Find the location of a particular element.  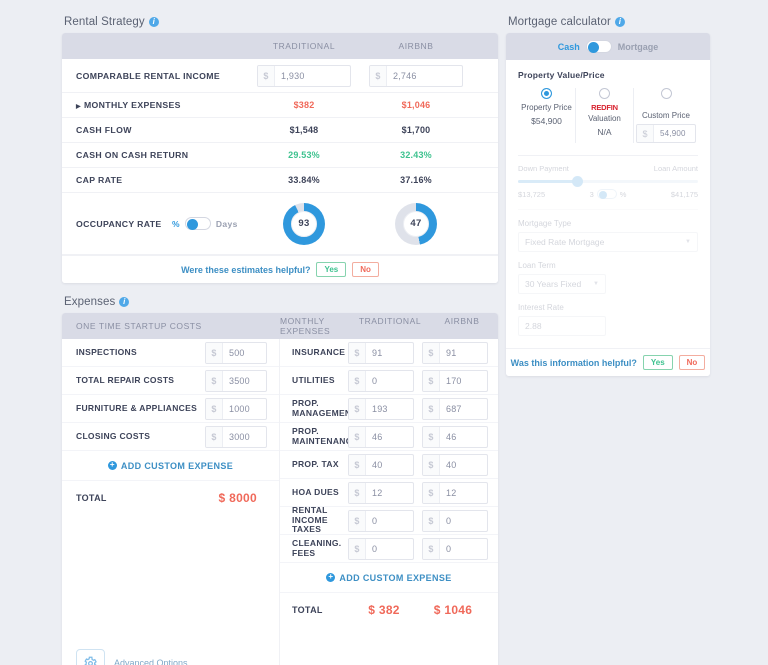

rental-strategy-title-text: Rental Strategy is located at coordinates (104, 22).